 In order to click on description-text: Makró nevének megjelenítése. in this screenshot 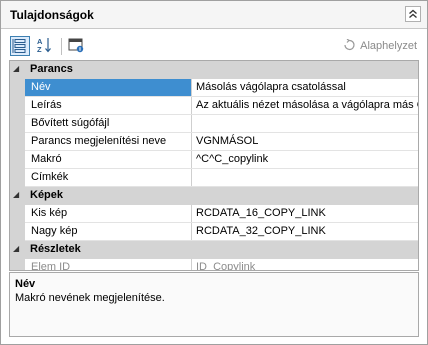, I will do `click(90, 298)`.